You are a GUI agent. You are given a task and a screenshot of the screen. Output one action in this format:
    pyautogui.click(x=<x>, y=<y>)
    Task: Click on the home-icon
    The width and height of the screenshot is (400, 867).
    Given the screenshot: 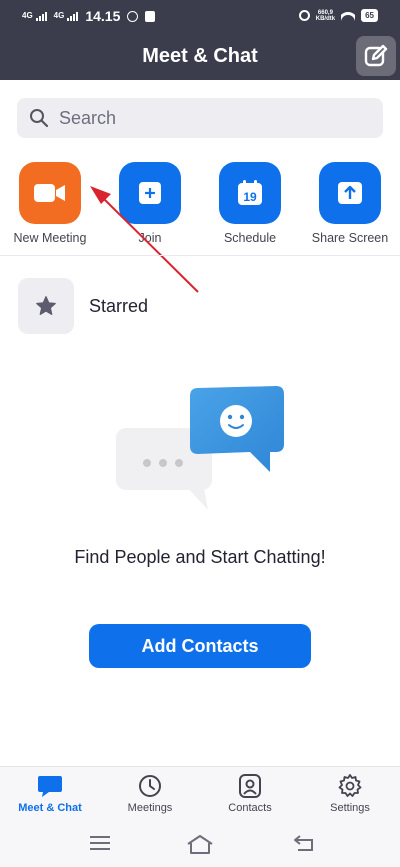 What is the action you would take?
    pyautogui.click(x=200, y=844)
    